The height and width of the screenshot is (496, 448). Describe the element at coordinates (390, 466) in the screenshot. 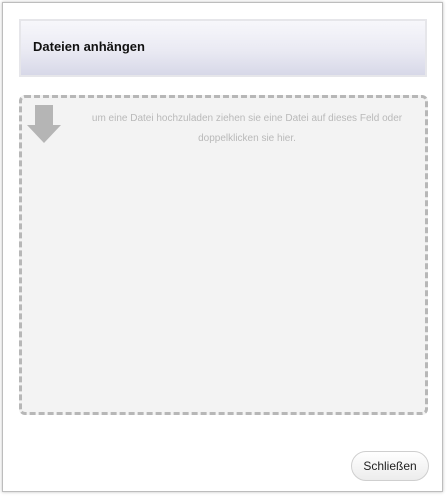

I see `close-button: Schließen` at that location.